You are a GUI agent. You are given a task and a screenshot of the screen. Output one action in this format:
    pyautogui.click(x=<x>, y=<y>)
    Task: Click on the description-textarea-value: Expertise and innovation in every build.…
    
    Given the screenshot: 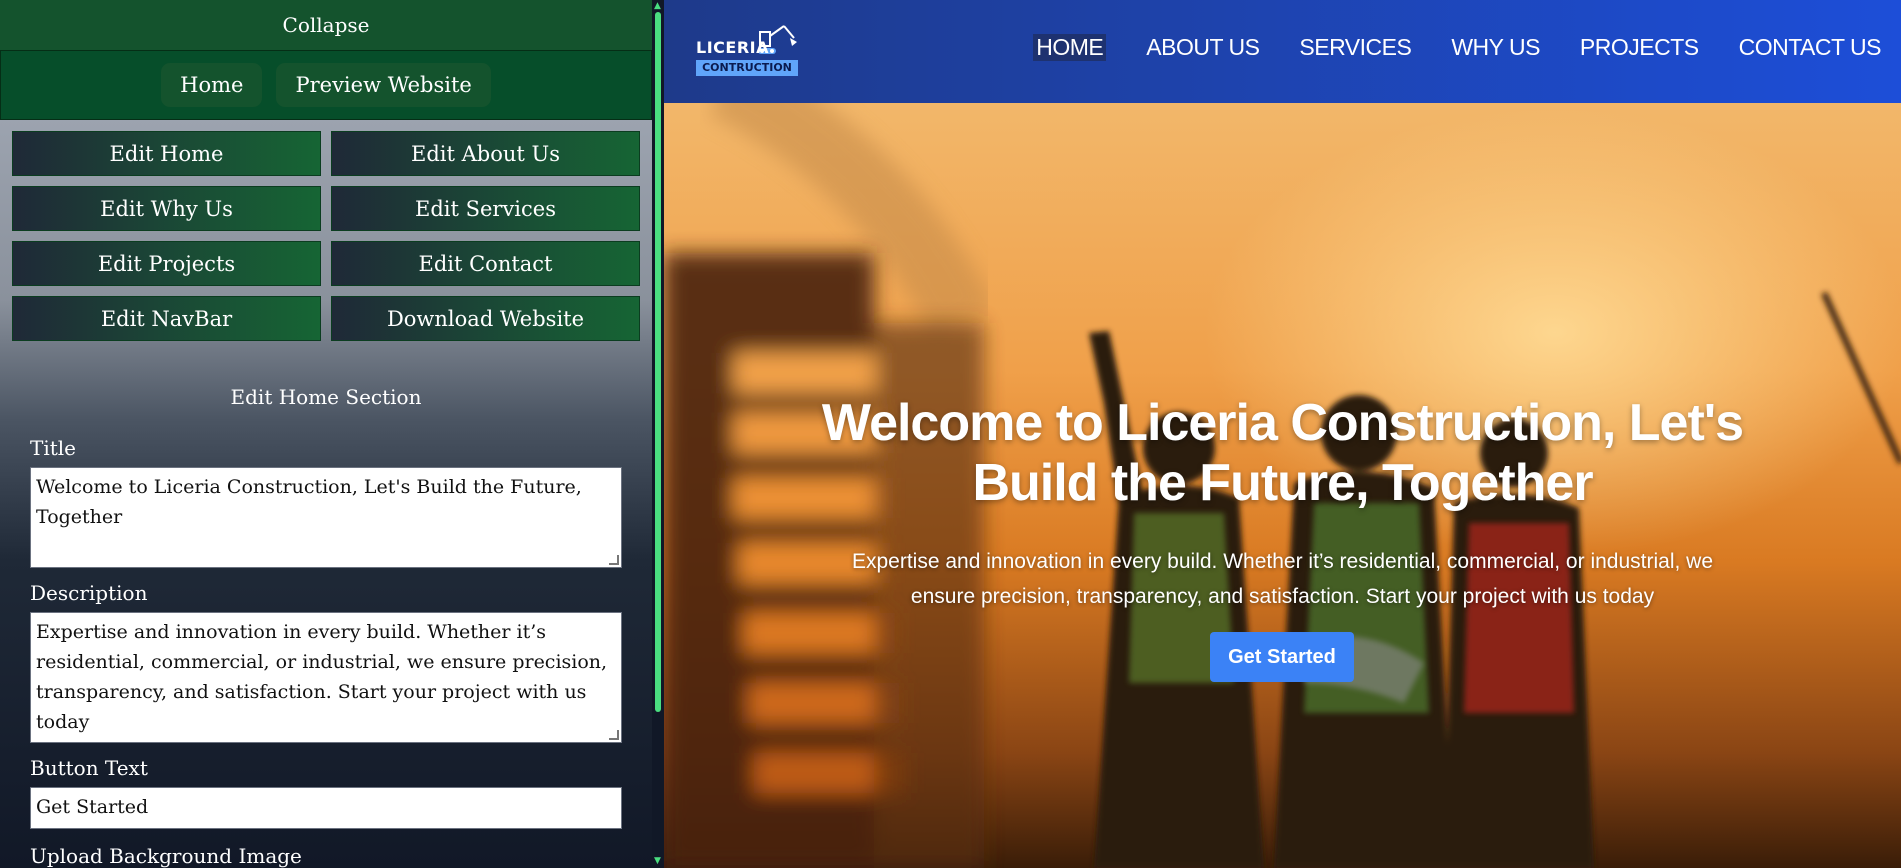 What is the action you would take?
    pyautogui.click(x=322, y=677)
    